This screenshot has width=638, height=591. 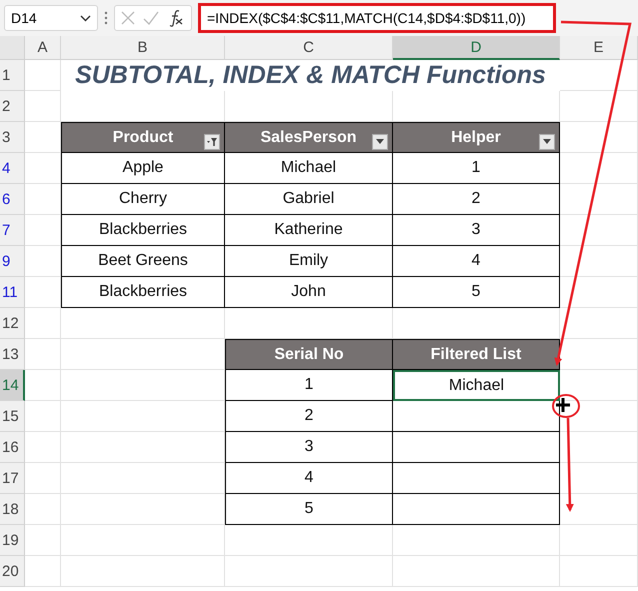 I want to click on header-label: SalesPerson, so click(x=308, y=137).